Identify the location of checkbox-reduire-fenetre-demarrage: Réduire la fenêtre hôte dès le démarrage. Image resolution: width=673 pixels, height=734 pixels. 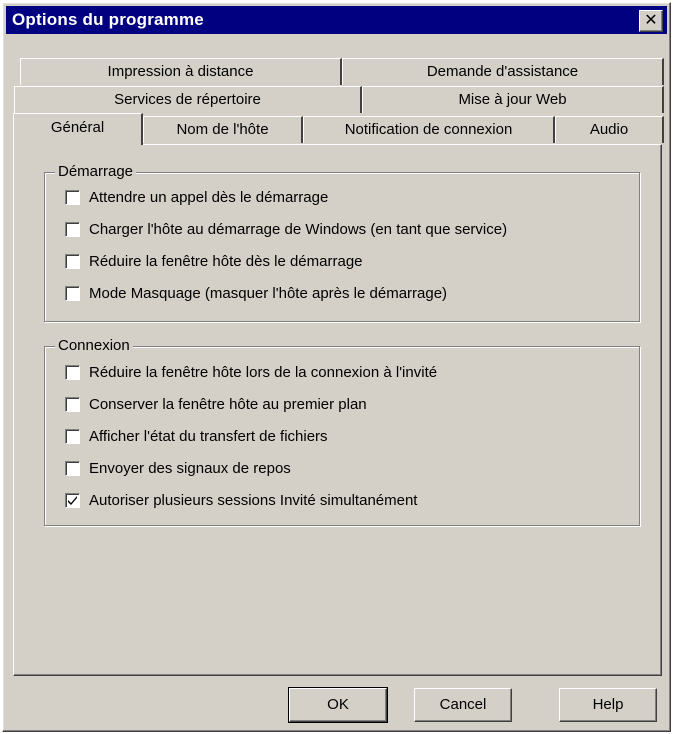
(214, 261).